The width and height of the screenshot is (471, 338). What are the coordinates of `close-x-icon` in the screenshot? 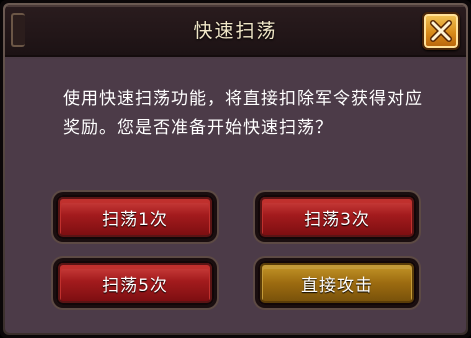 It's located at (441, 31).